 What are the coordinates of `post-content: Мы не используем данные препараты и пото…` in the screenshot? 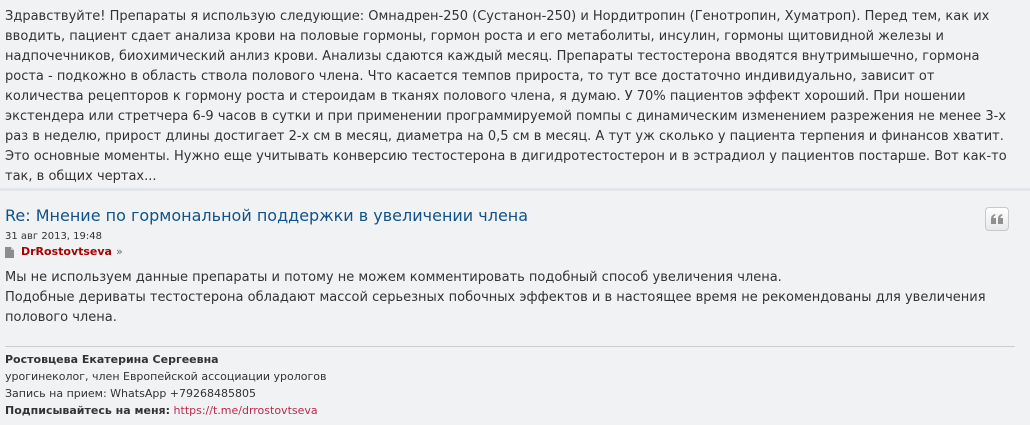 It's located at (510, 298).